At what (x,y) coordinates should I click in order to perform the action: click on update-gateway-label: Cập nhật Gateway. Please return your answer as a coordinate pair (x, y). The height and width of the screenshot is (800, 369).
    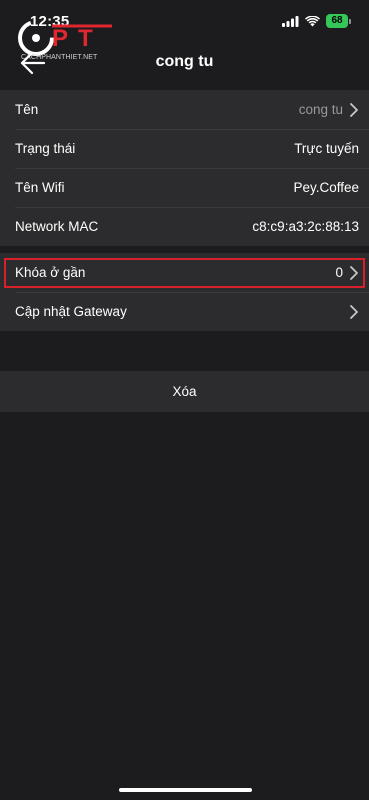
    Looking at the image, I should click on (71, 311).